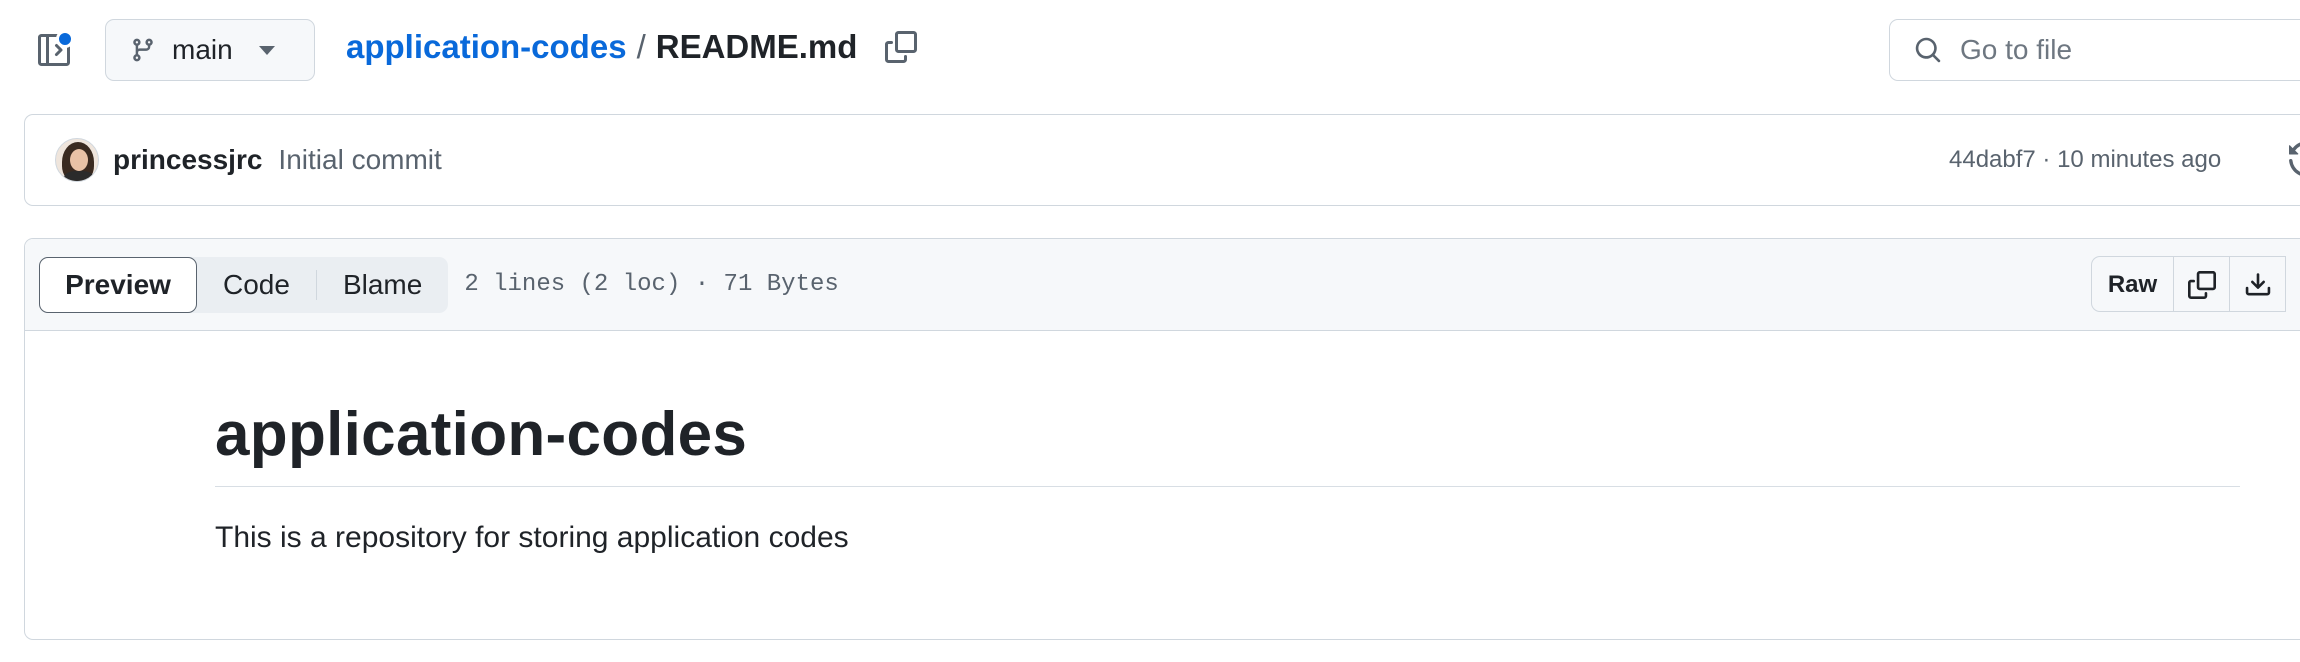 Image resolution: width=2300 pixels, height=662 pixels. What do you see at coordinates (2110, 50) in the screenshot?
I see `go-to-file-input` at bounding box center [2110, 50].